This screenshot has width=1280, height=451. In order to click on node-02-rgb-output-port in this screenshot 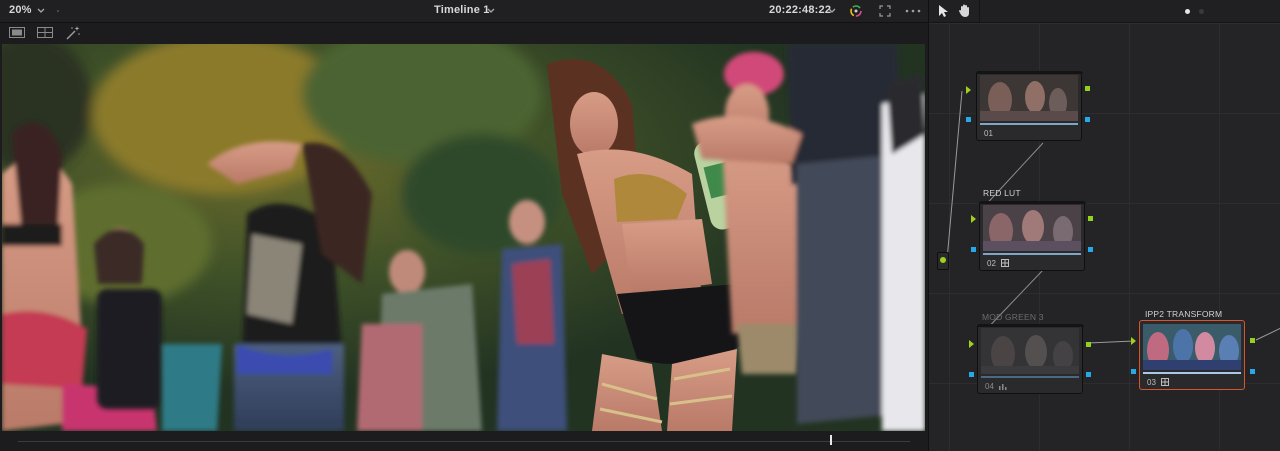, I will do `click(1090, 218)`.